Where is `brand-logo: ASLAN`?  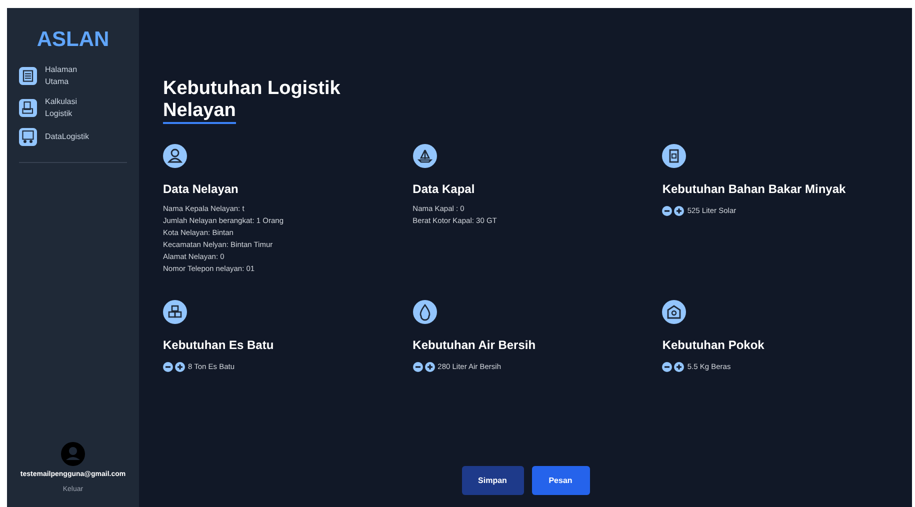
brand-logo: ASLAN is located at coordinates (73, 40).